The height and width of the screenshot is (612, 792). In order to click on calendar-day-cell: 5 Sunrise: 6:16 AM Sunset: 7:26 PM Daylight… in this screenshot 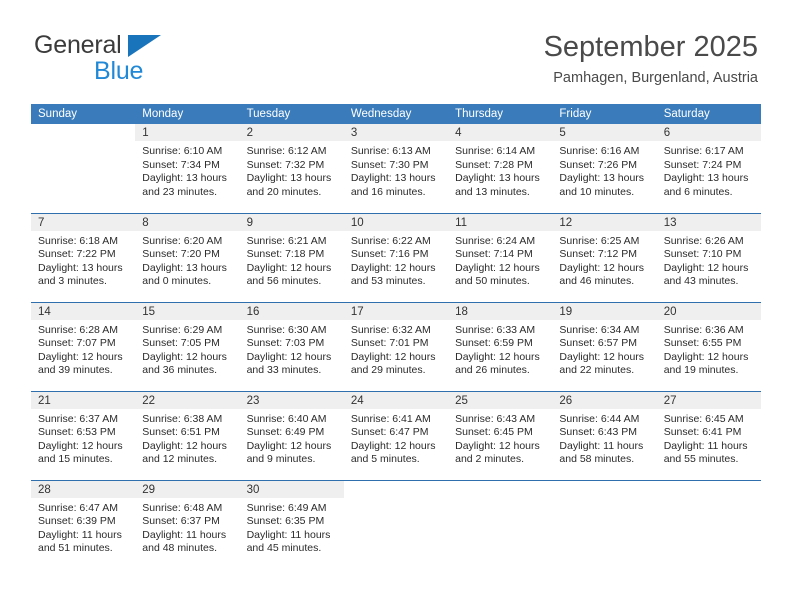, I will do `click(604, 168)`.